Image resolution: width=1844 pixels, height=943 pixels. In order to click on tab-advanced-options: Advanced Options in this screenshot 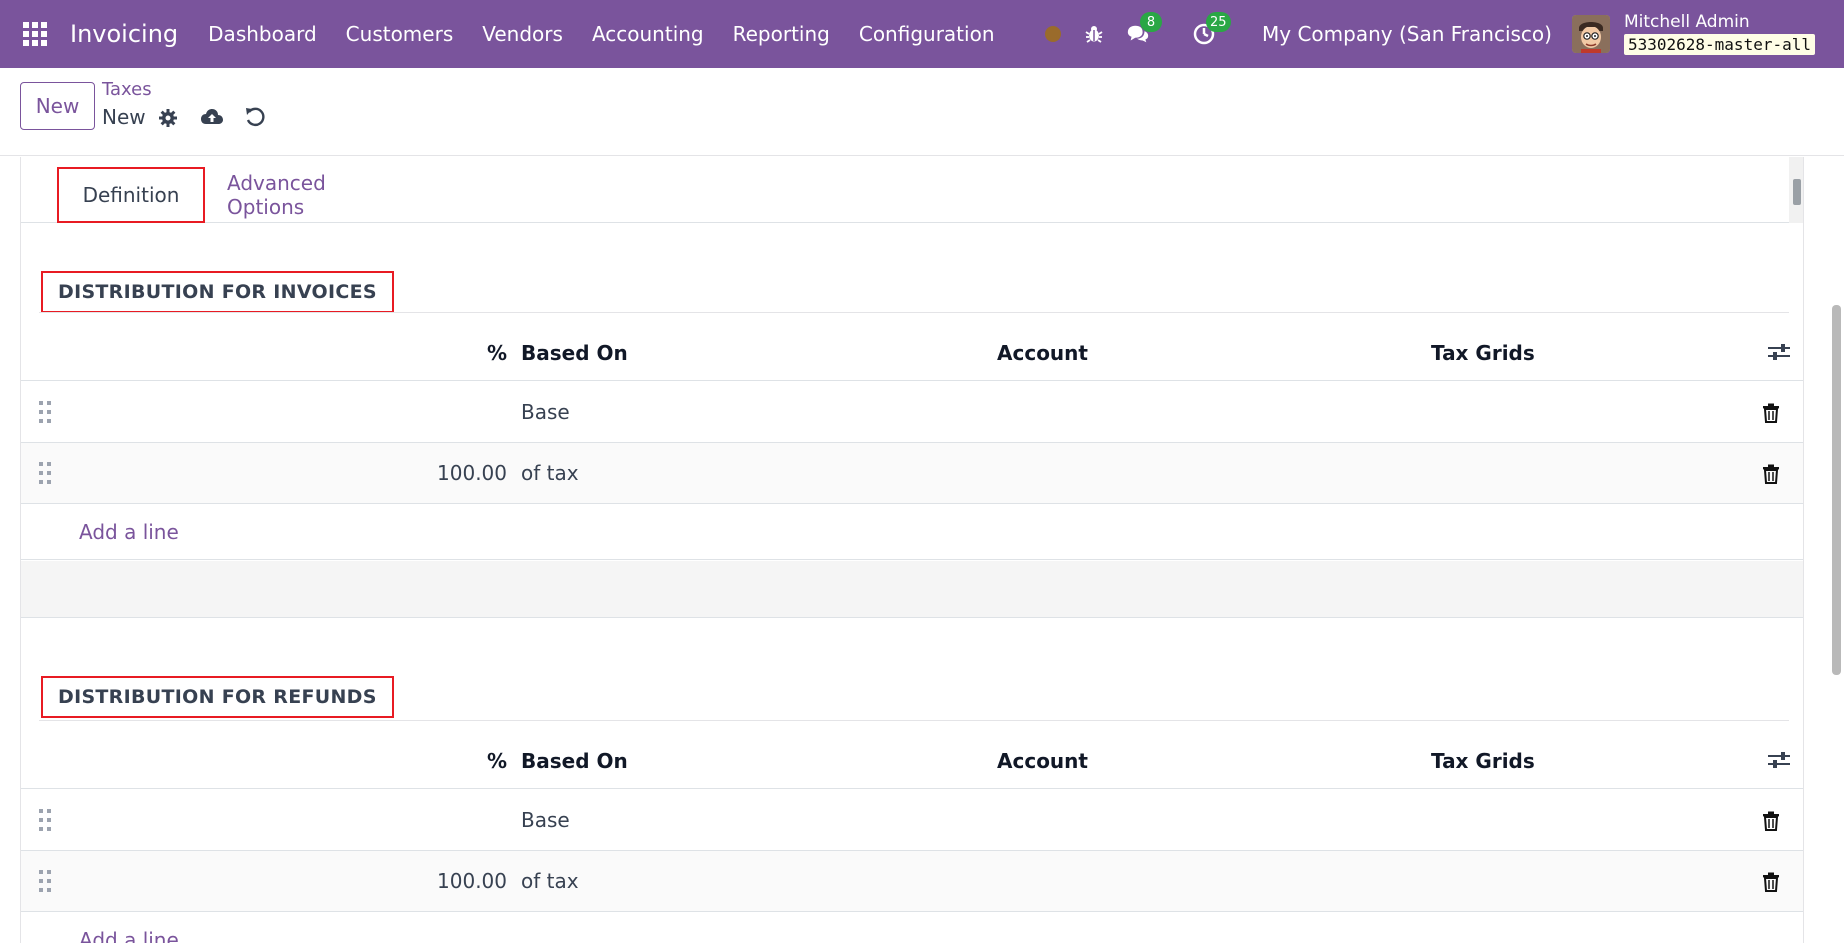, I will do `click(317, 195)`.